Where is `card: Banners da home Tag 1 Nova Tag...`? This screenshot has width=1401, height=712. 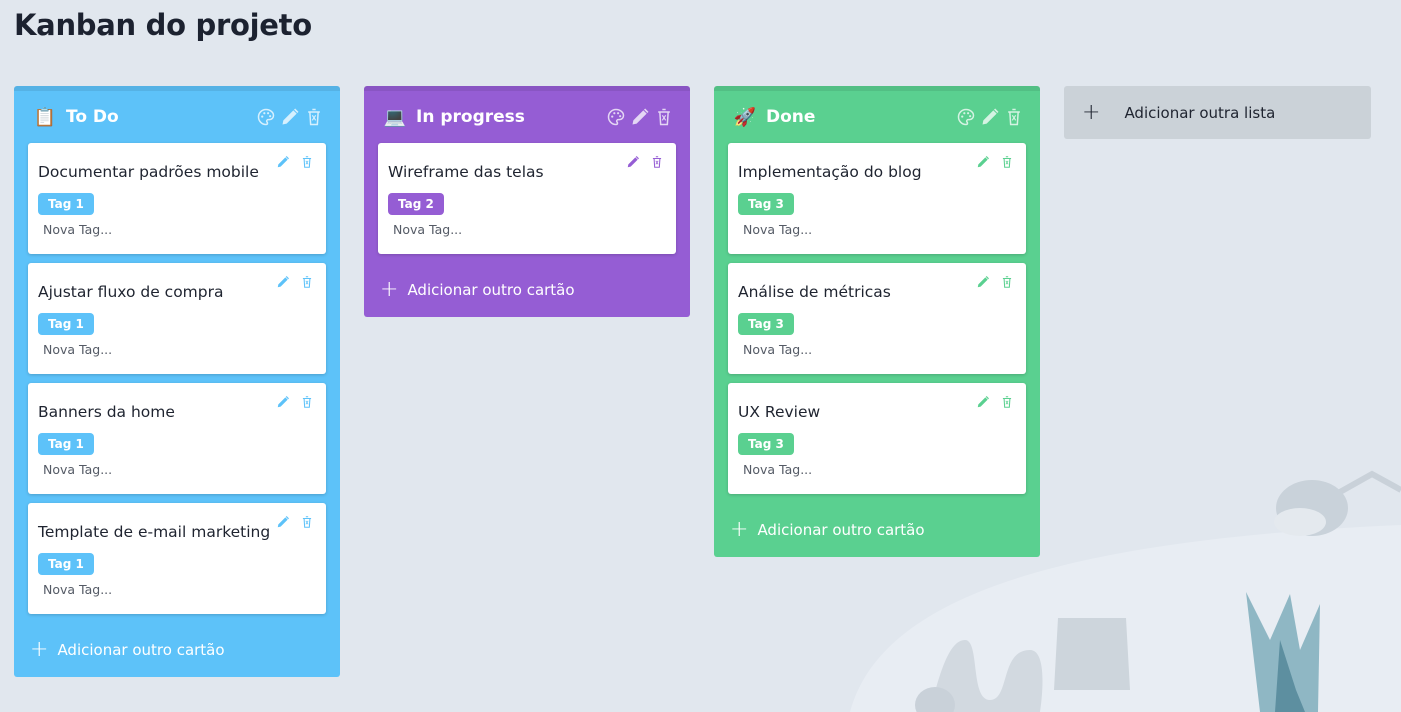
card: Banners da home Tag 1 Nova Tag... is located at coordinates (177, 438).